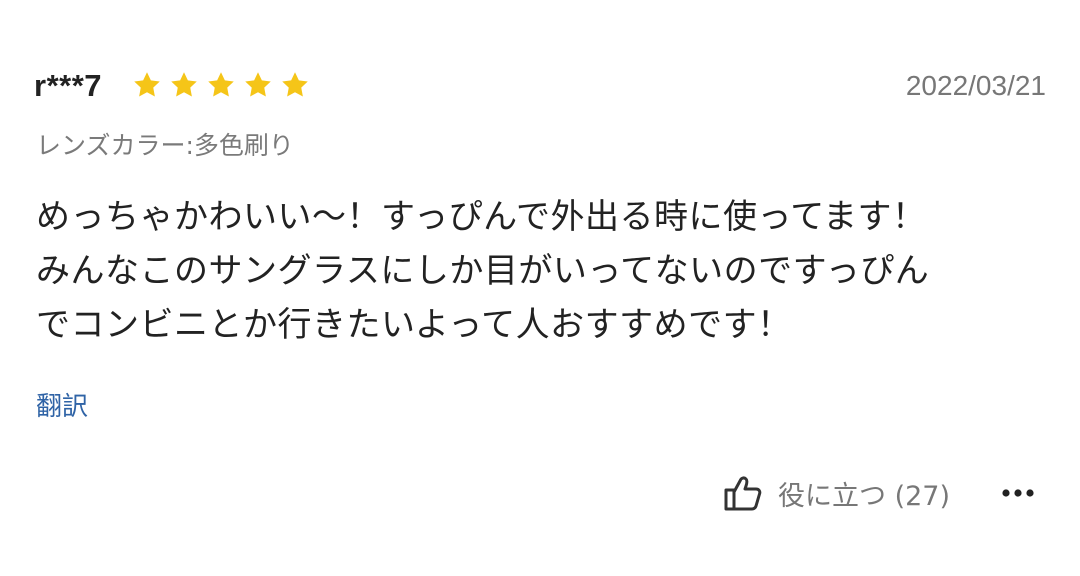 The image size is (1080, 576). What do you see at coordinates (743, 493) in the screenshot?
I see `thumbs-up-icon` at bounding box center [743, 493].